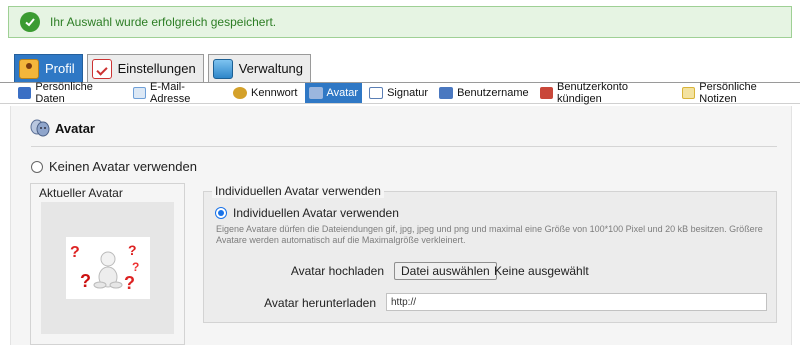  Describe the element at coordinates (139, 93) in the screenshot. I see `email-card-icon` at that location.